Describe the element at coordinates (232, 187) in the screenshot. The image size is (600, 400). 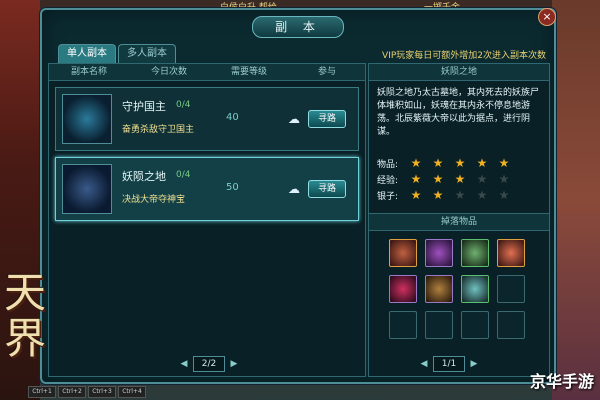
I see `dungeon-level: 50` at that location.